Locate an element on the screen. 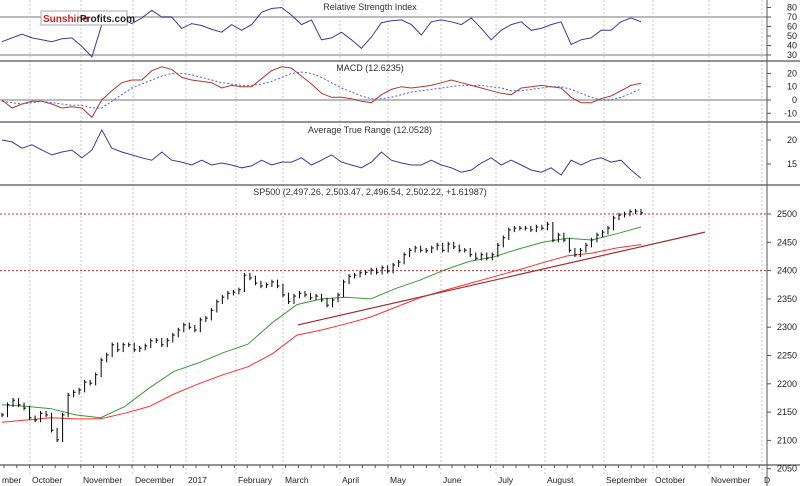 The image size is (800, 486). y-tick-label: -10 is located at coordinates (790, 113).